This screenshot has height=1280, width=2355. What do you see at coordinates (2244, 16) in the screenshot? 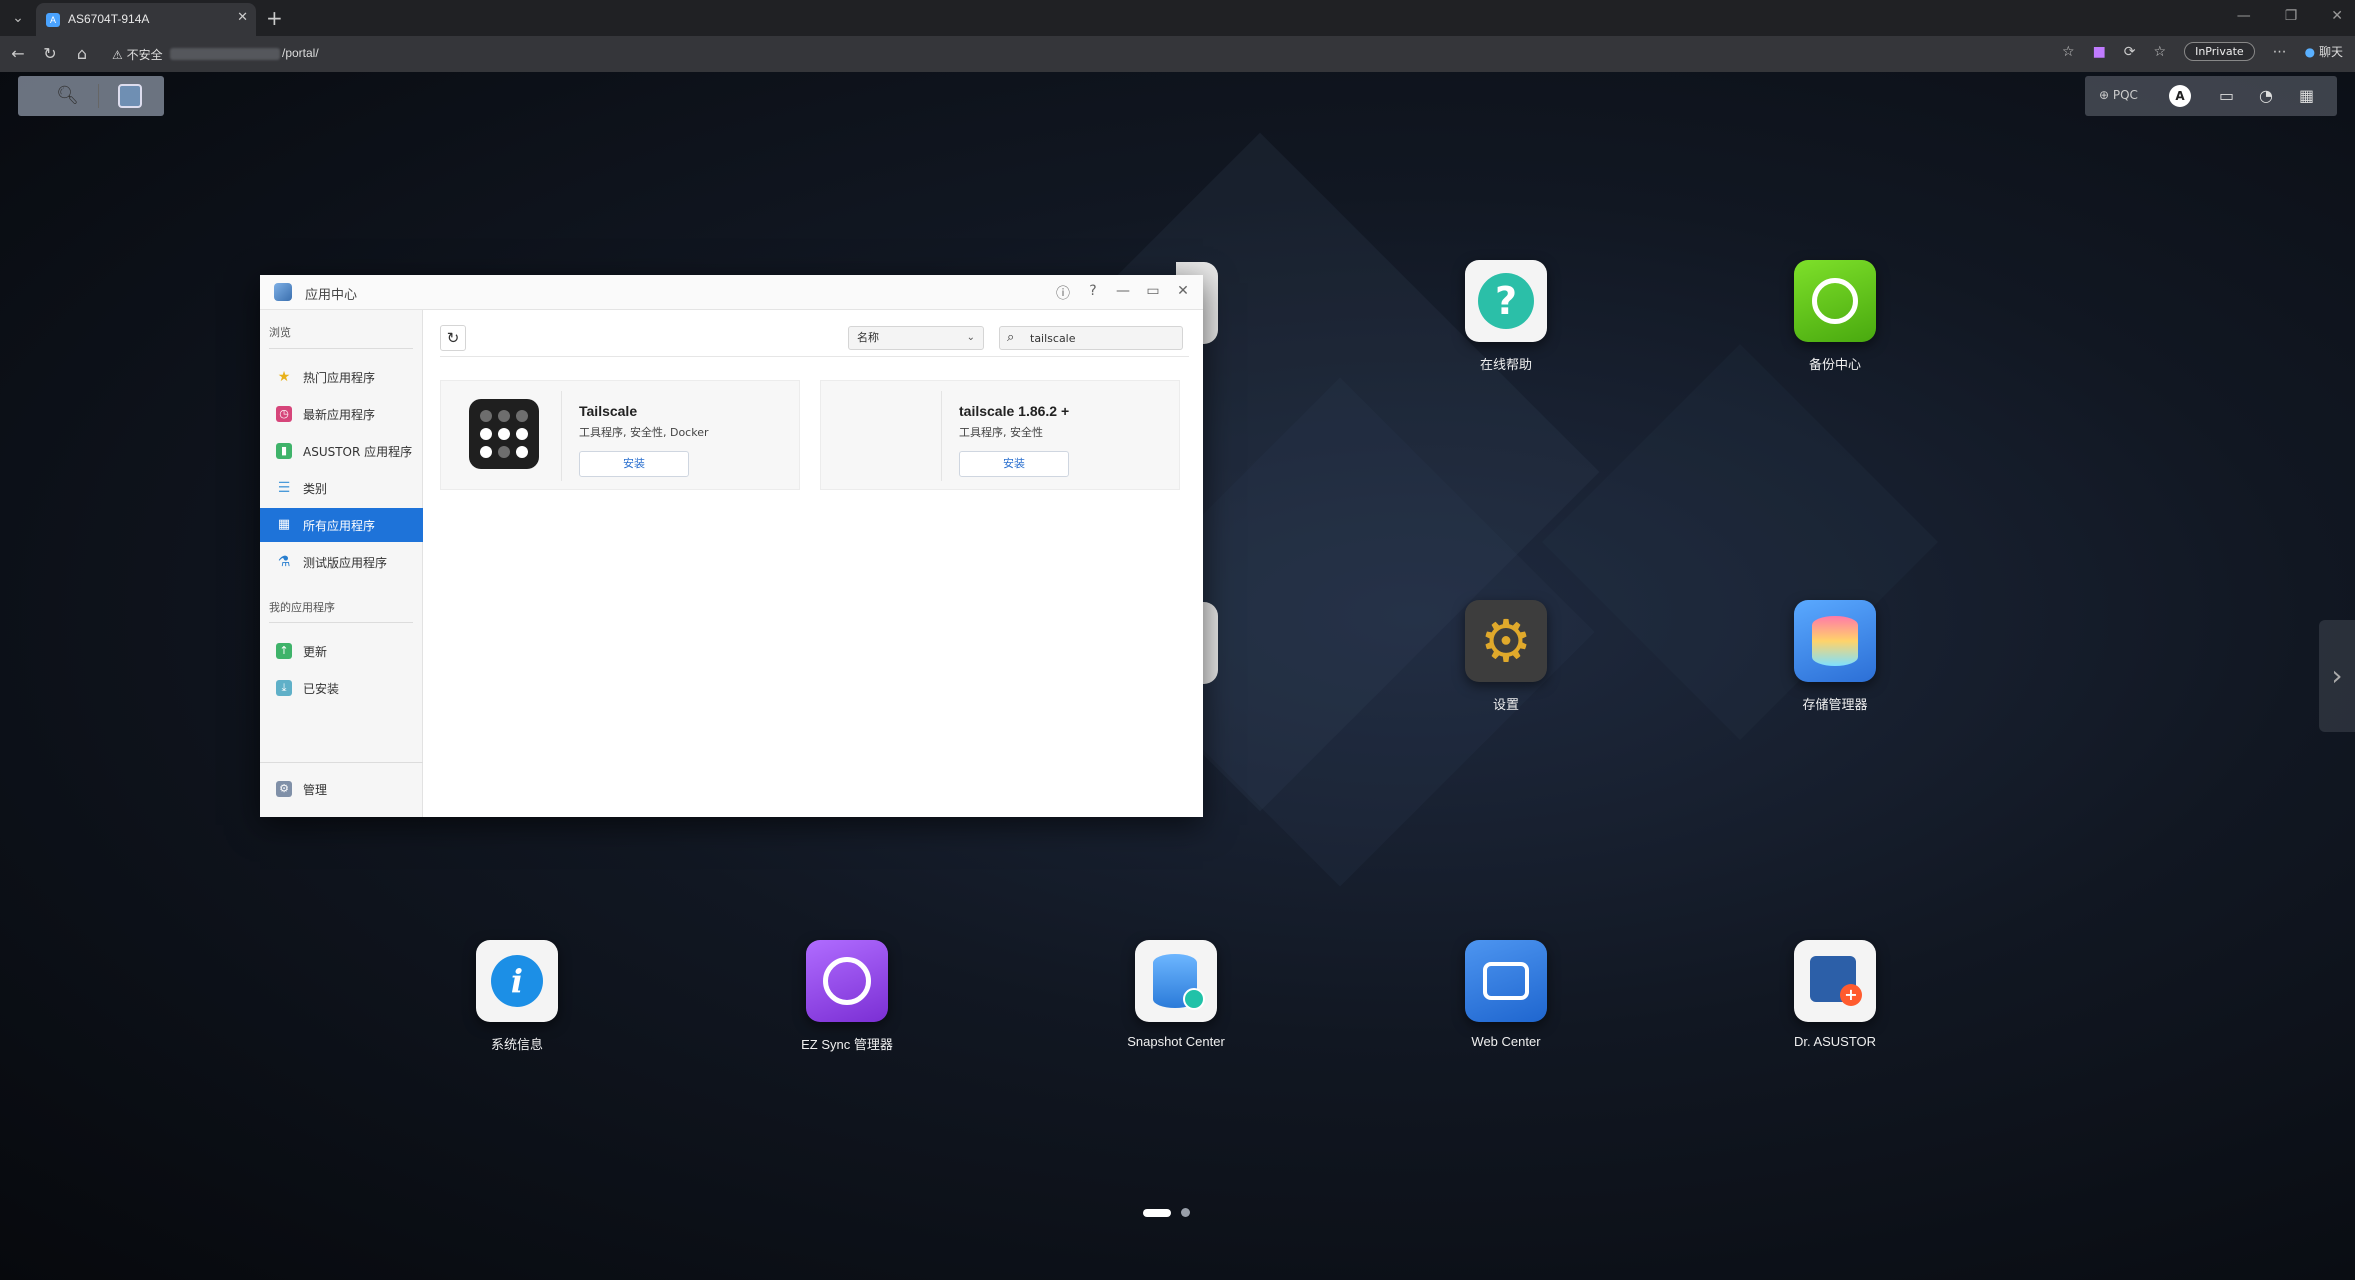
I see `minimize-window-icon: —` at bounding box center [2244, 16].